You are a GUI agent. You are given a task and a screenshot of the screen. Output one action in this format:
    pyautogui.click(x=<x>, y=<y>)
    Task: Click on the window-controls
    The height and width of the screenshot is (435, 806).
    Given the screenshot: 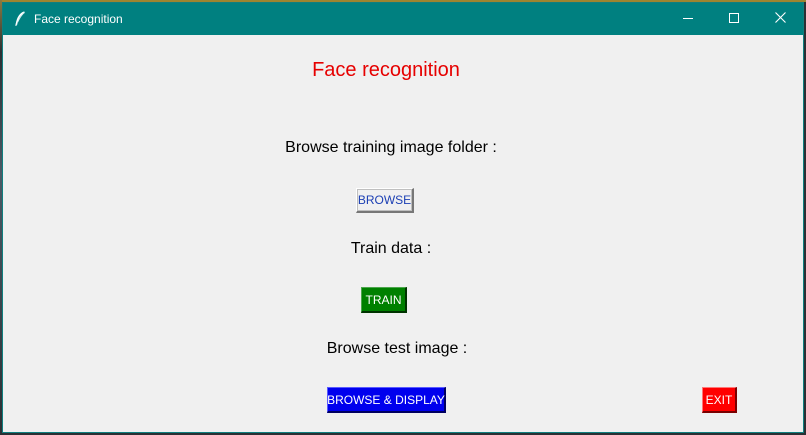 What is the action you would take?
    pyautogui.click(x=734, y=19)
    